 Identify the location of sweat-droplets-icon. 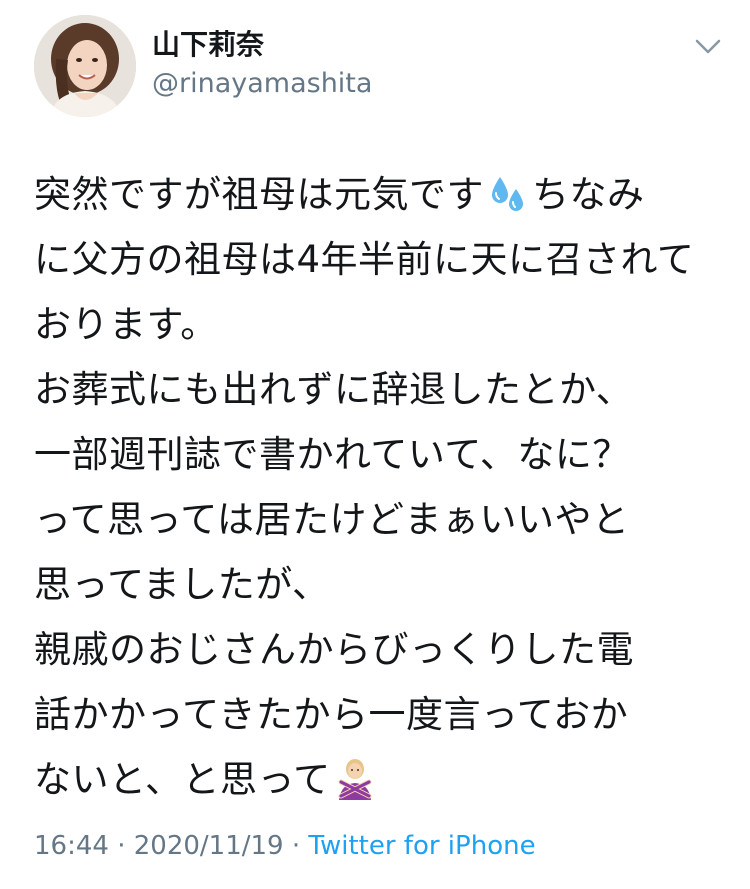
(508, 192).